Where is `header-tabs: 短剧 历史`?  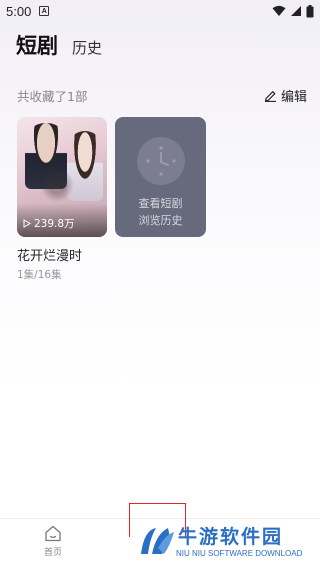 header-tabs: 短剧 历史 is located at coordinates (59, 45).